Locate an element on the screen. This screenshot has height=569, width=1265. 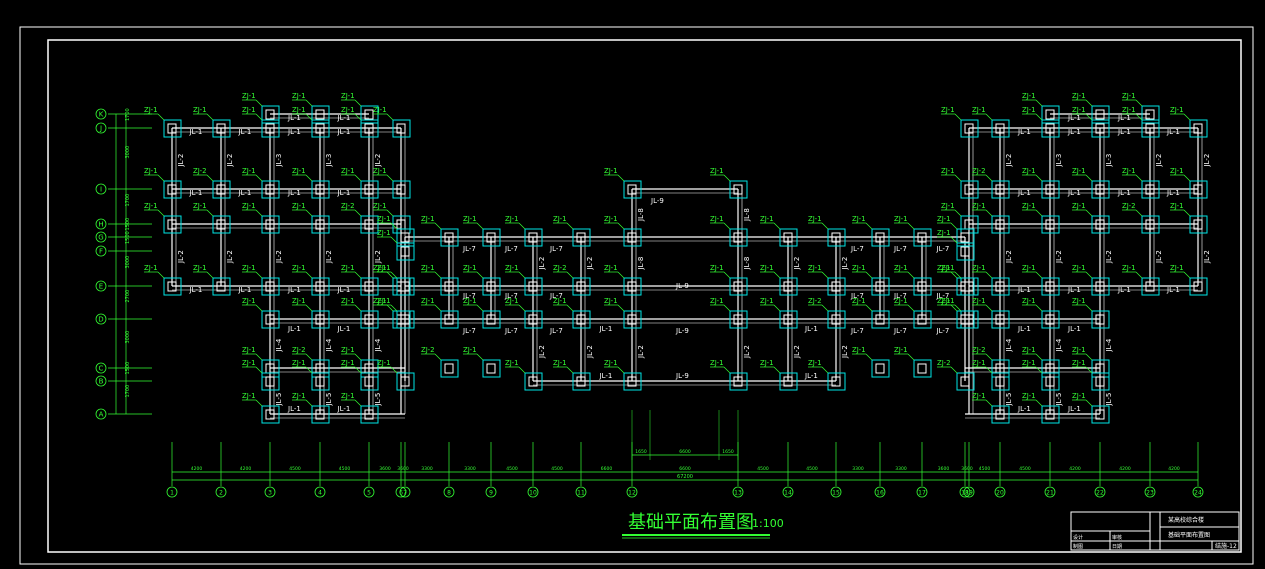
col-axis-label: 11 is located at coordinates (581, 493).